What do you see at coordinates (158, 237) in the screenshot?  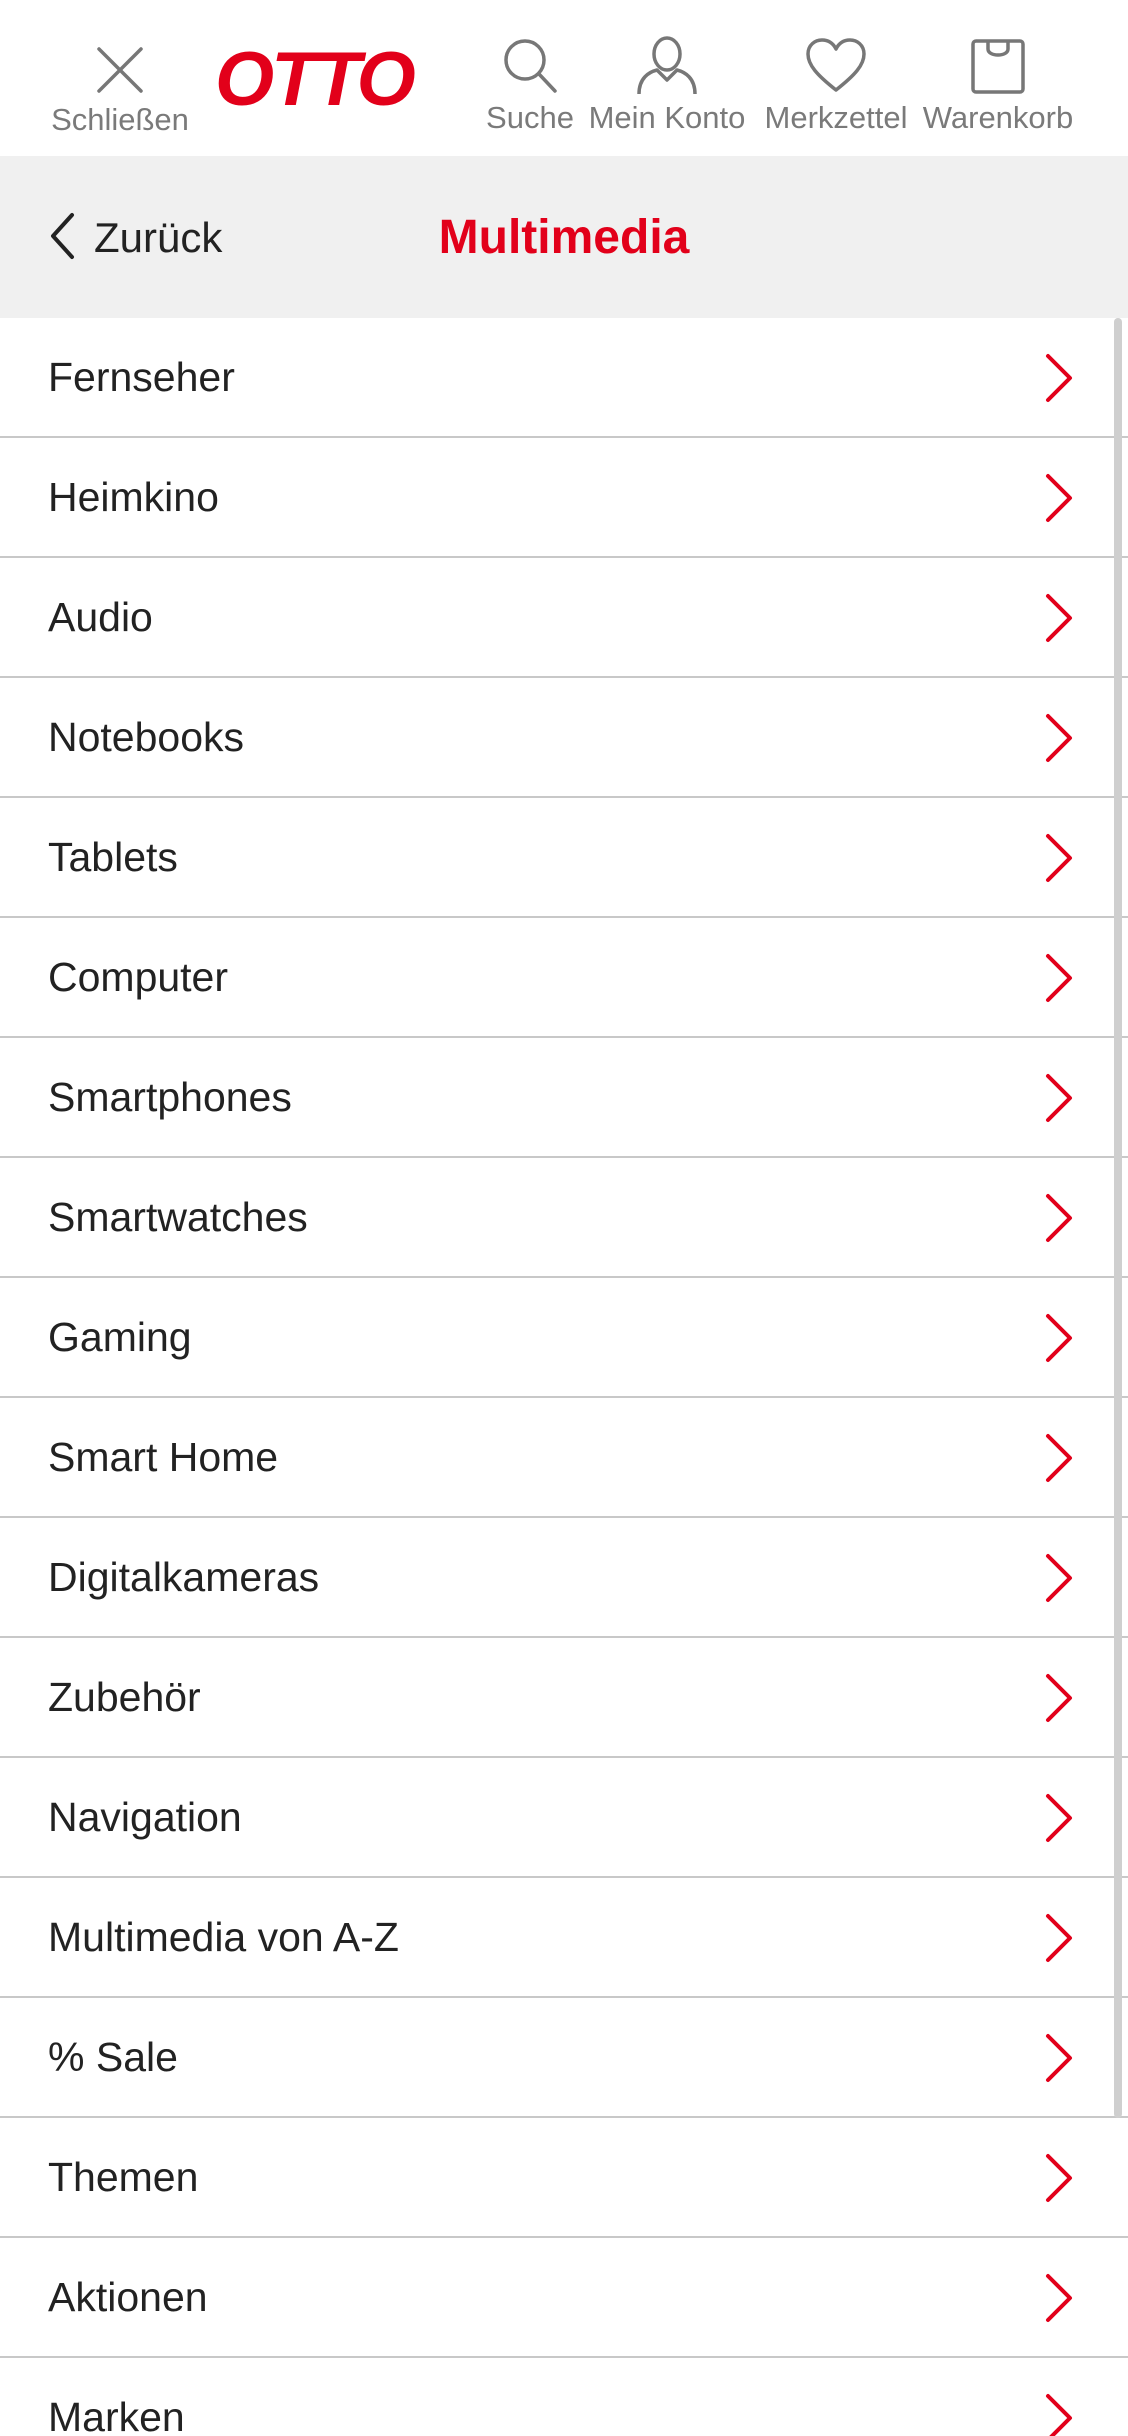 I see `back-label: Zurück` at bounding box center [158, 237].